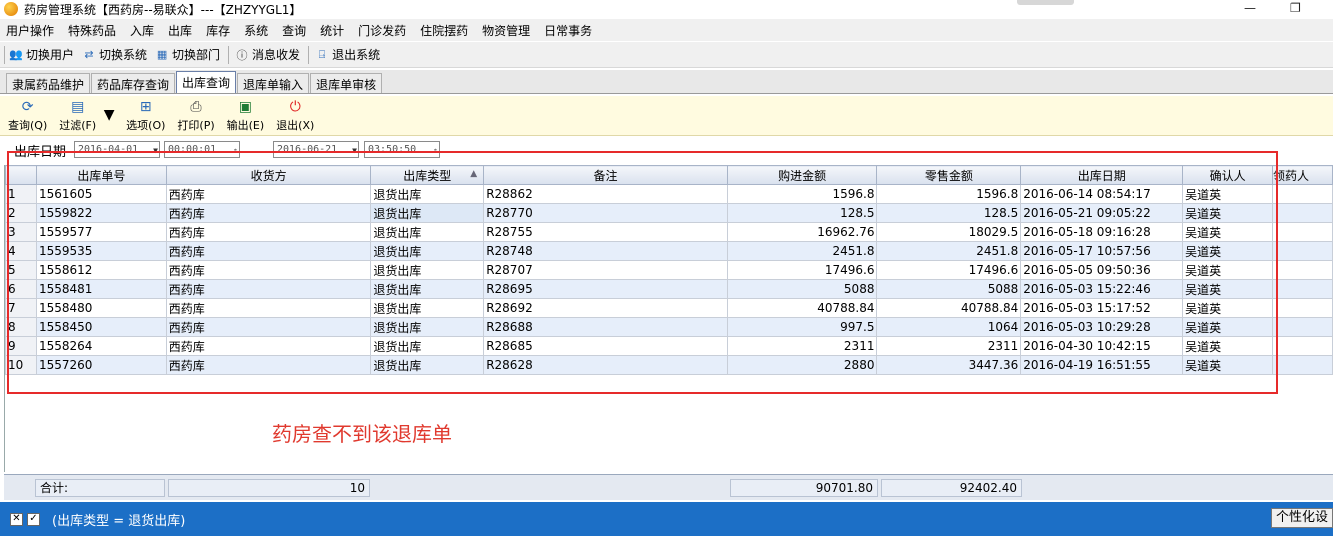  What do you see at coordinates (1301, 518) in the screenshot?
I see `customize-button: 个性化设` at bounding box center [1301, 518].